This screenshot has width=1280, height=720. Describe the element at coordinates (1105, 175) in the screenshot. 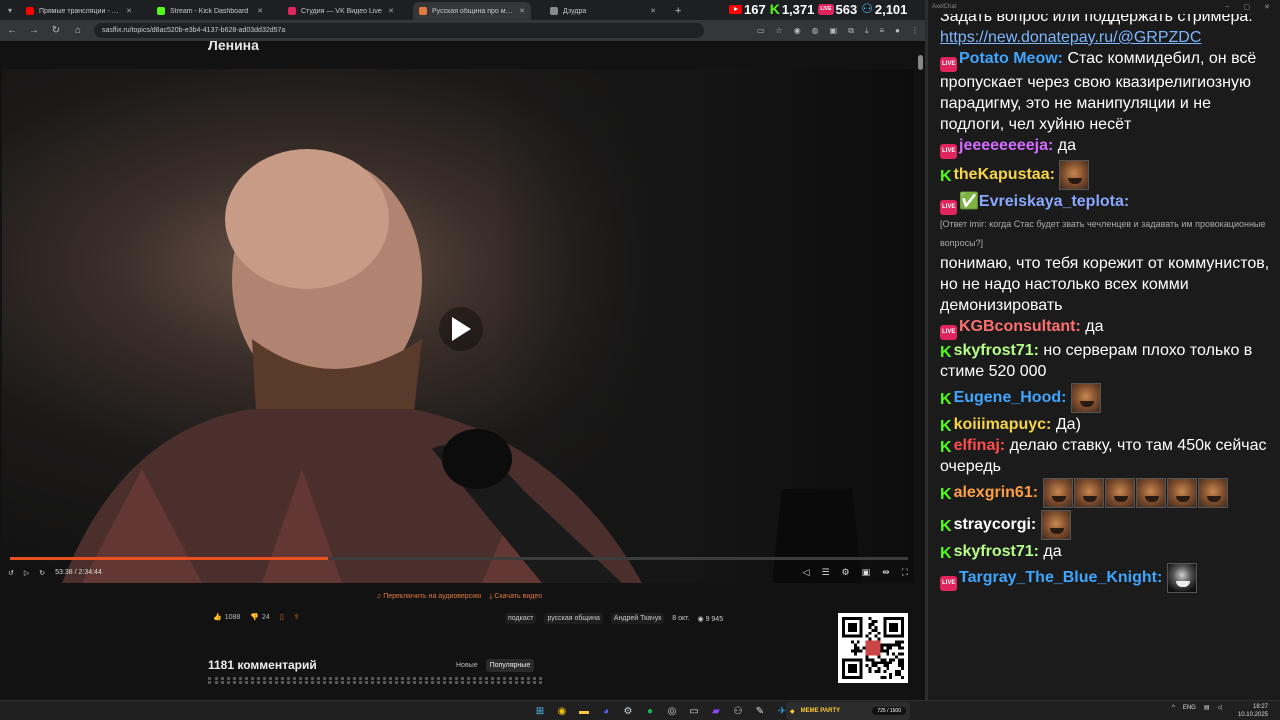

I see `chat-message: KtheKapustaa:` at that location.